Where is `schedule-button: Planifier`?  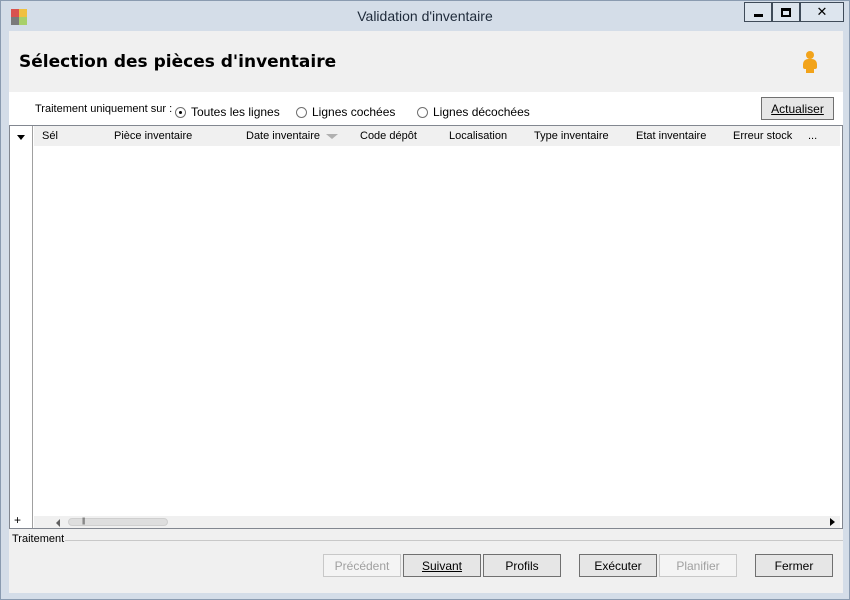
schedule-button: Planifier is located at coordinates (698, 565).